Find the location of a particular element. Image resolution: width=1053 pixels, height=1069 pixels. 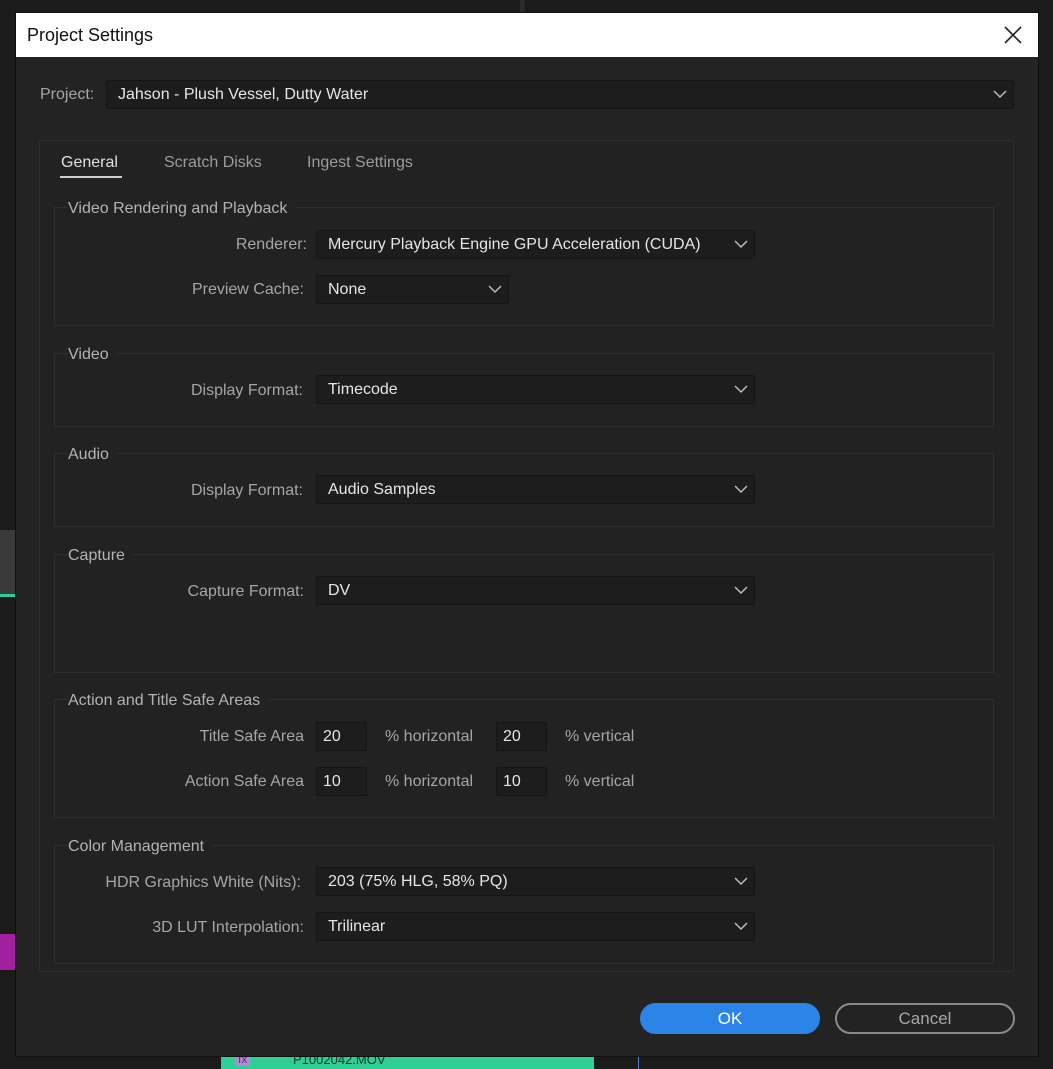

rendering-group-title: Video Rendering and Playback is located at coordinates (182, 209).